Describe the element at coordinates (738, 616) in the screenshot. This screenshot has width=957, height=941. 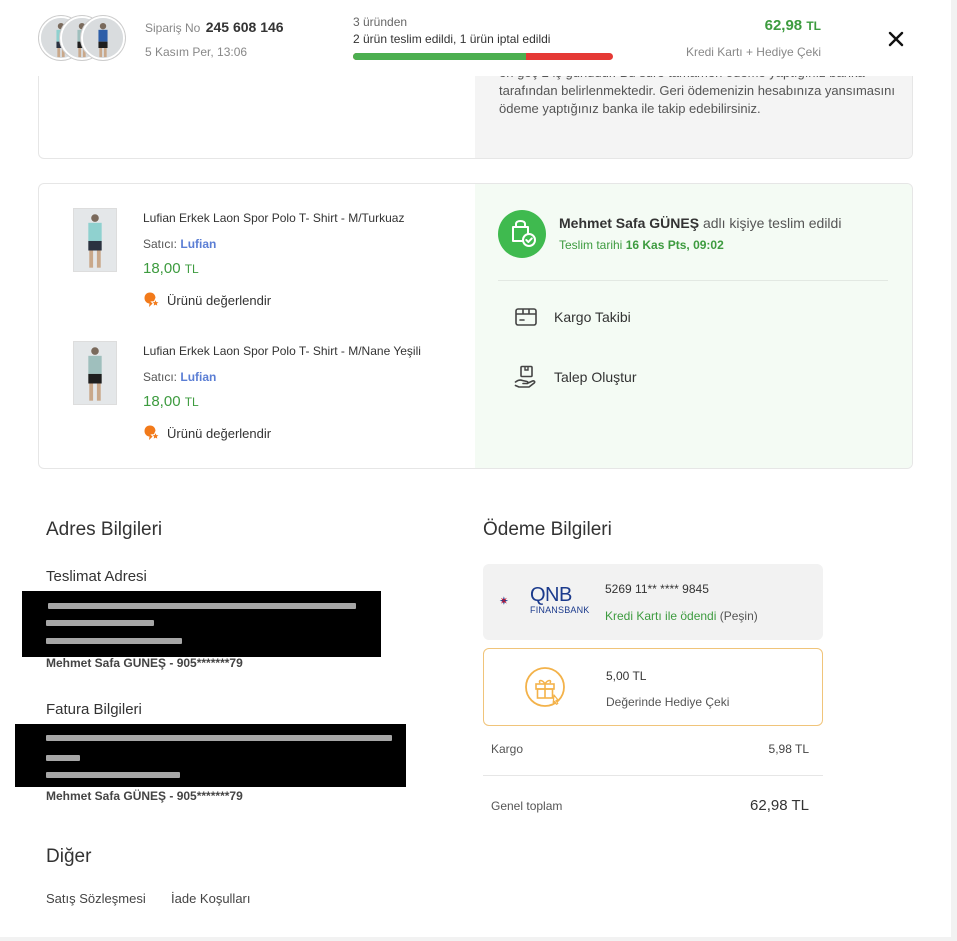
I see `card-status-suffix: (Peşin)` at that location.